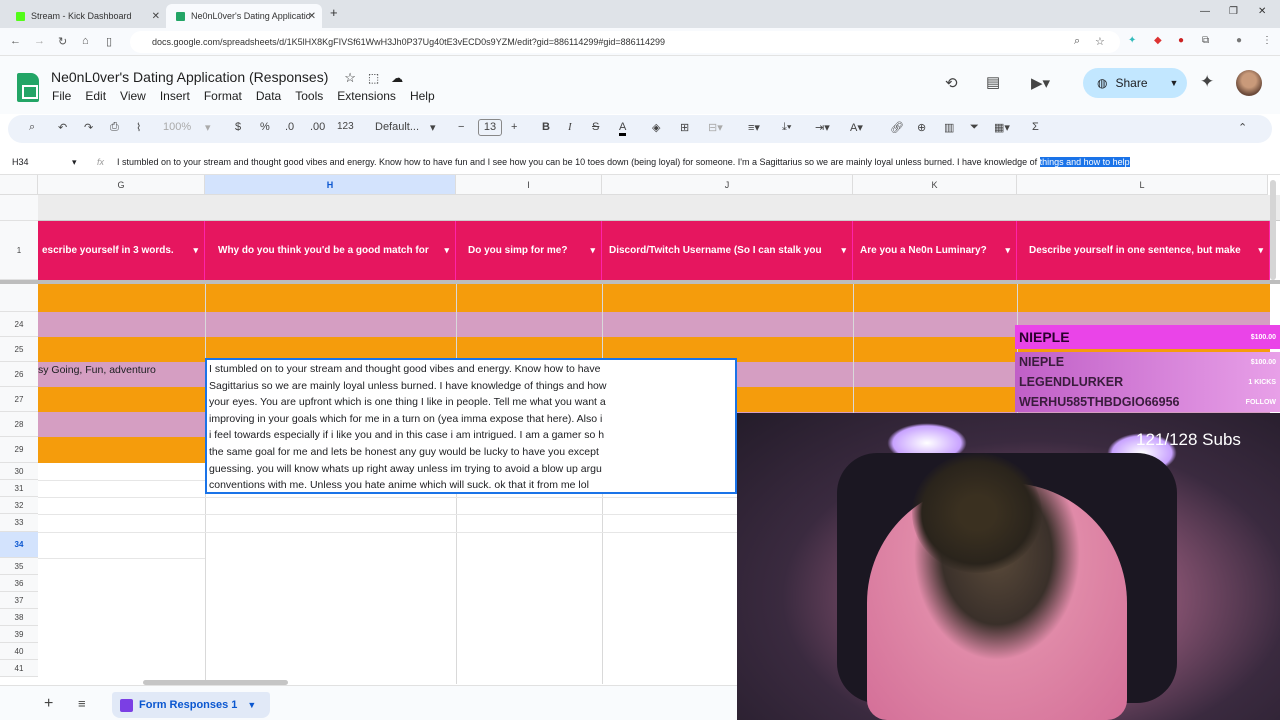  Describe the element at coordinates (570, 127) in the screenshot. I see `italic-button: I` at that location.